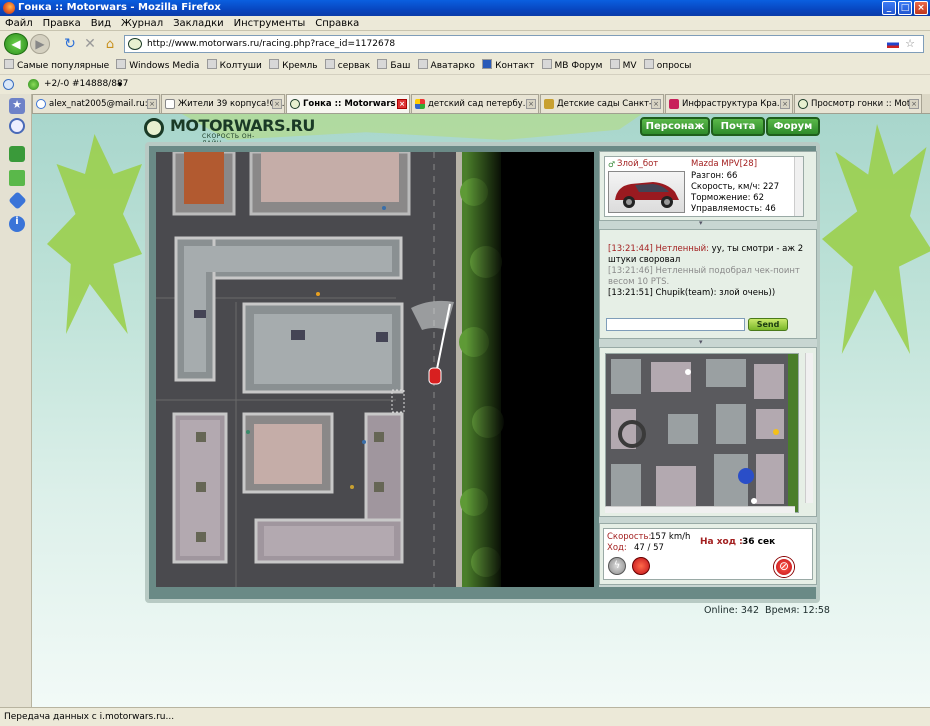  I want to click on menu-bookmarks: Закладки, so click(198, 23).